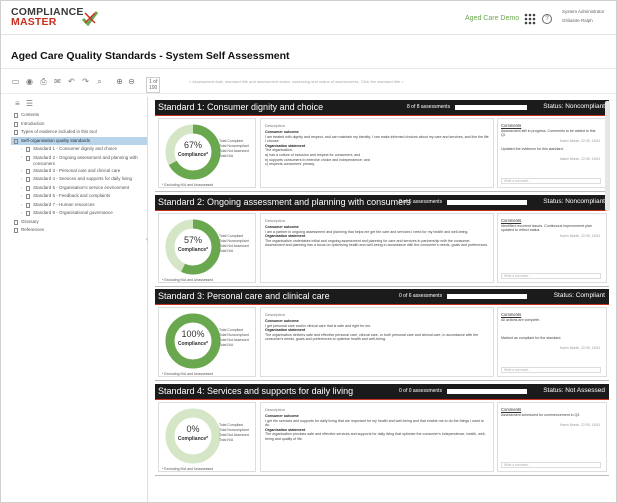  I want to click on compliance-master-logo: COMPLIANCE MASTER, so click(47, 17).